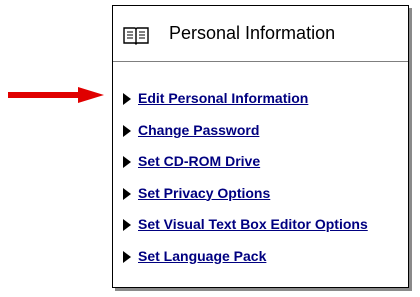  I want to click on menu-item-set-visual-text-box-editor-options: Set Visual Text Box Editor Options, so click(260, 232).